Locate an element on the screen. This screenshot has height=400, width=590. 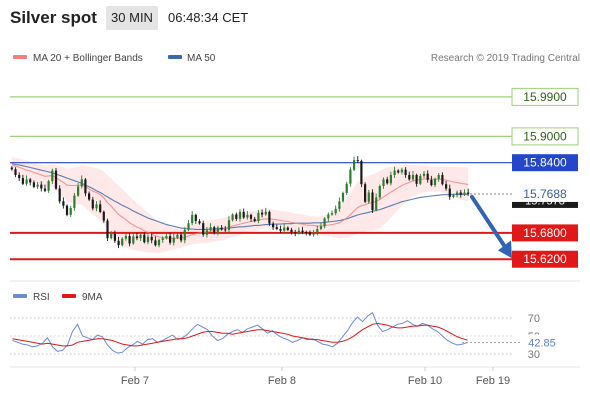
projection is located at coordinates (491, 226).